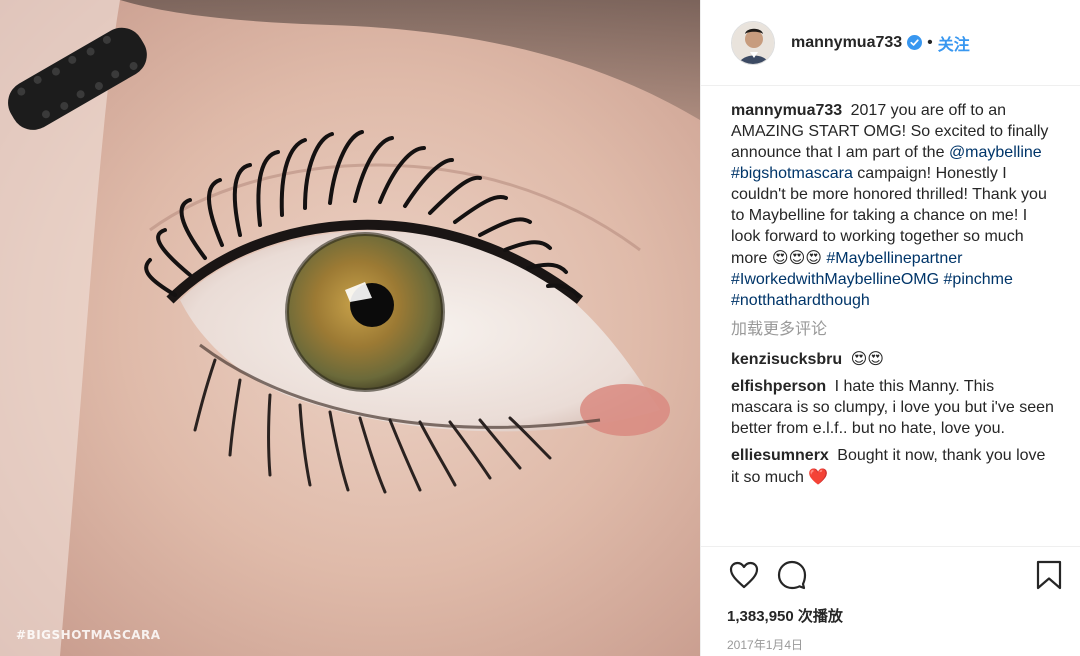  What do you see at coordinates (978, 279) in the screenshot?
I see `caption-hashtag: #pinchme` at bounding box center [978, 279].